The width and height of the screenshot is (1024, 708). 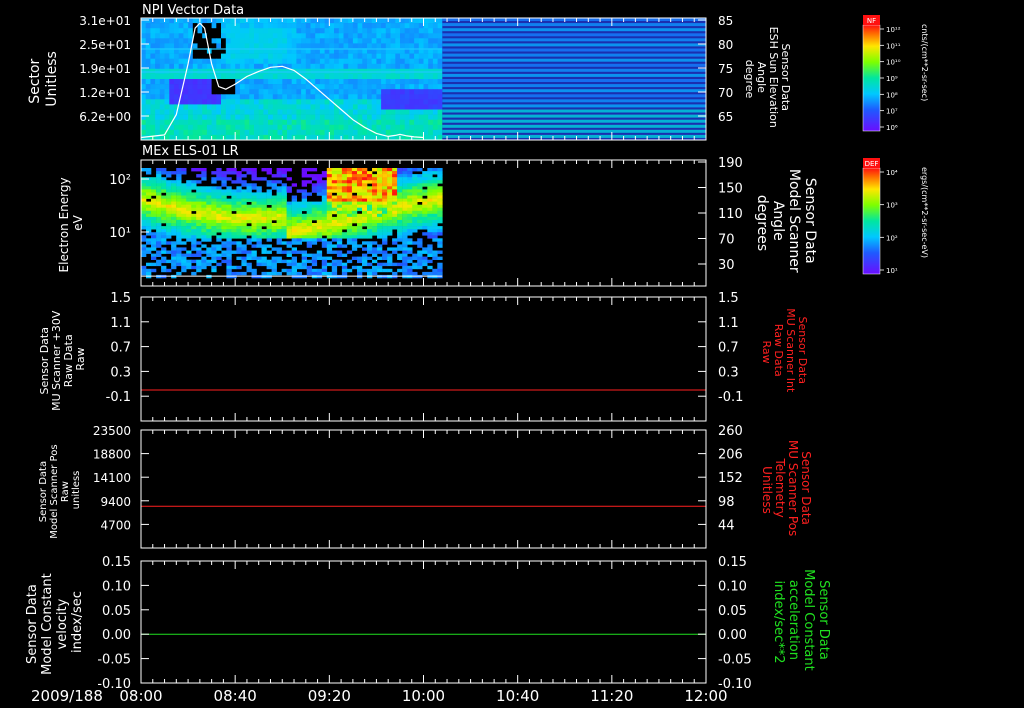 What do you see at coordinates (893, 63) in the screenshot?
I see `colorbar-tick-label: 10¹⁰` at bounding box center [893, 63].